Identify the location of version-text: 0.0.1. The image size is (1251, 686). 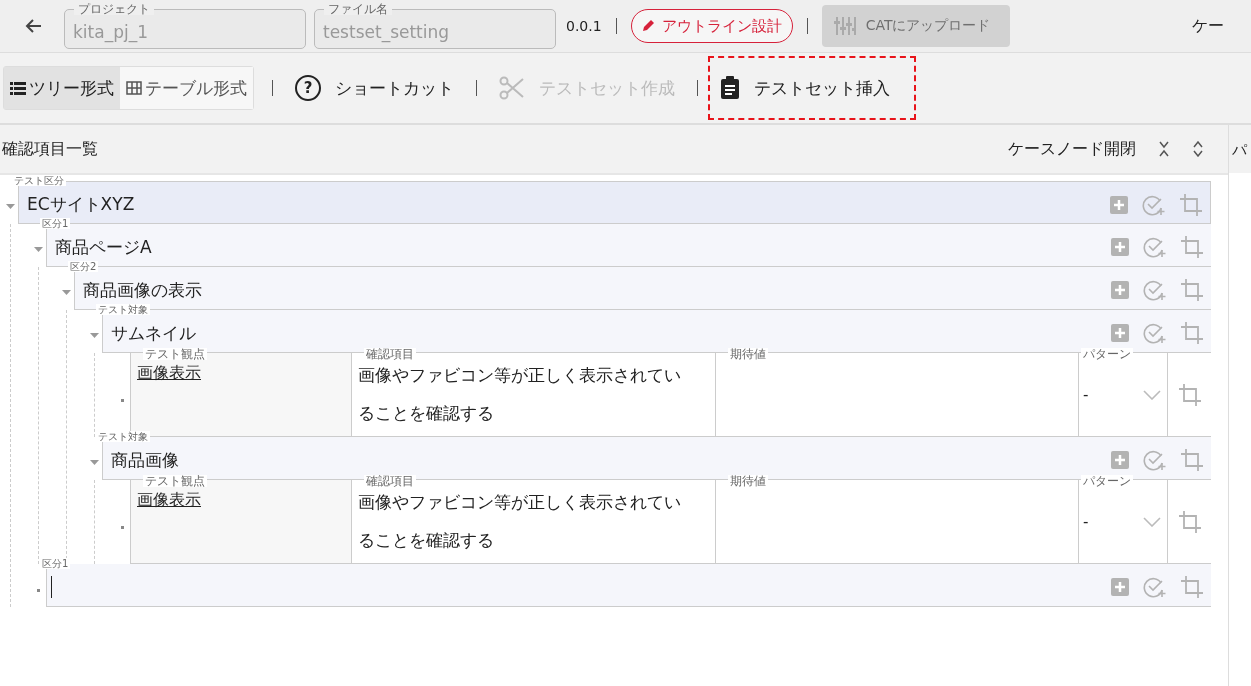
(584, 26).